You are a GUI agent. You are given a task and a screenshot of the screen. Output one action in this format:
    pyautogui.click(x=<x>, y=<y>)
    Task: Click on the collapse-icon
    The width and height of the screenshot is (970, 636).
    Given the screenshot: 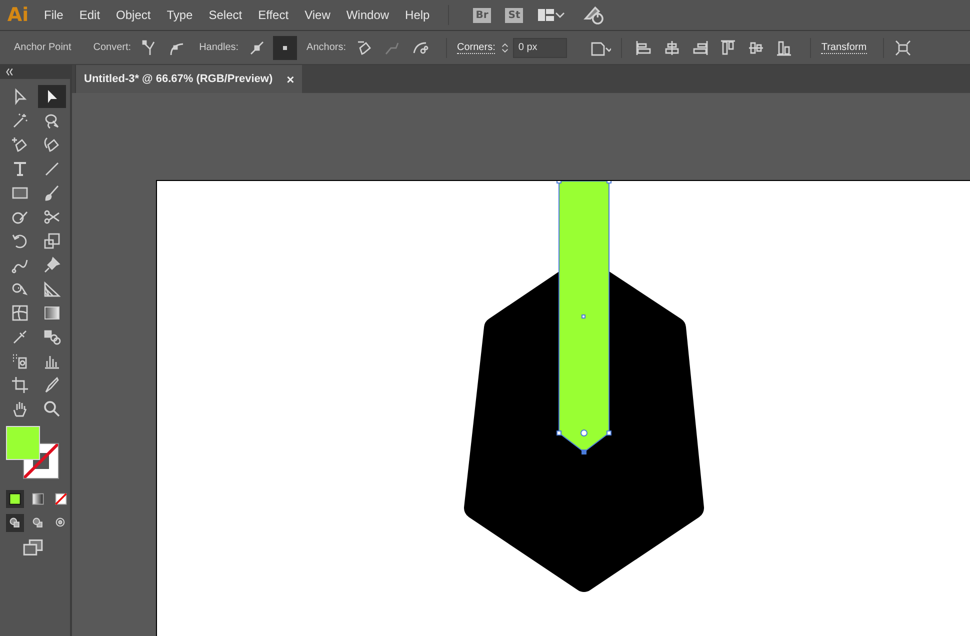 What is the action you would take?
    pyautogui.click(x=9, y=72)
    